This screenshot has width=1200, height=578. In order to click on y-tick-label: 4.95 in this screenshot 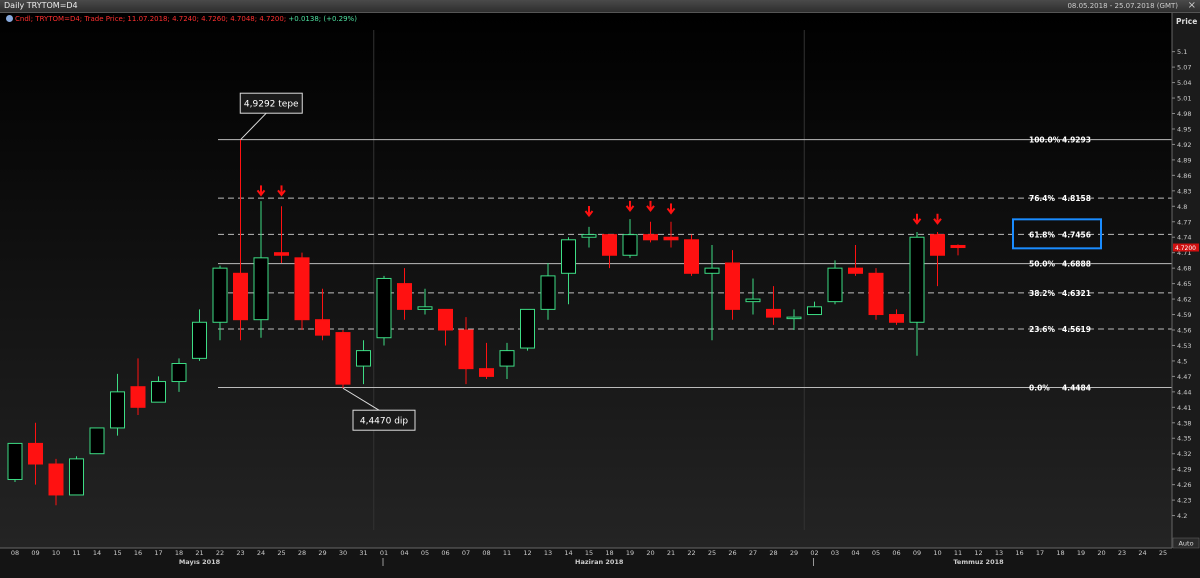, I will do `click(1184, 129)`.